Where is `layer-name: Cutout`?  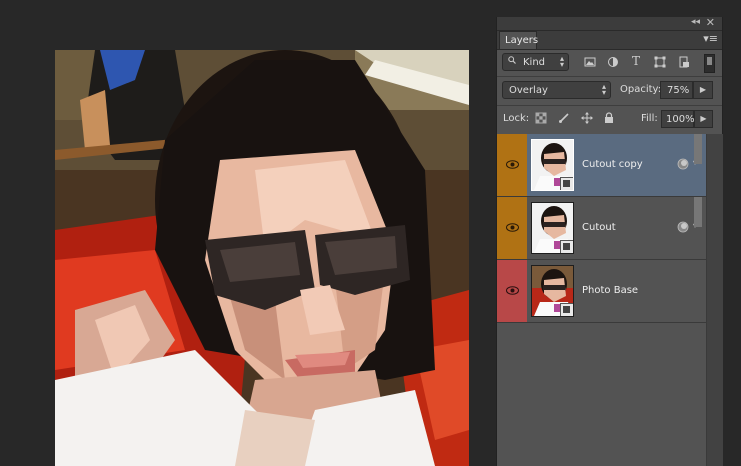
layer-name: Cutout is located at coordinates (599, 227).